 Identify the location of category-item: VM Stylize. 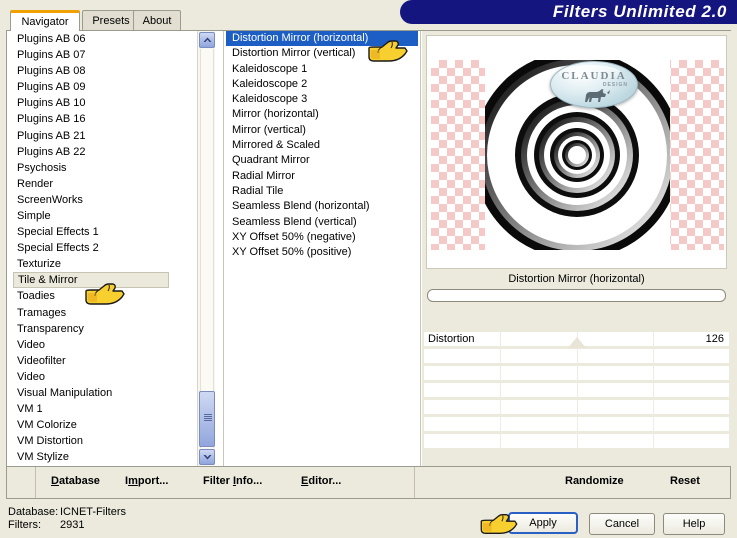
(112, 457).